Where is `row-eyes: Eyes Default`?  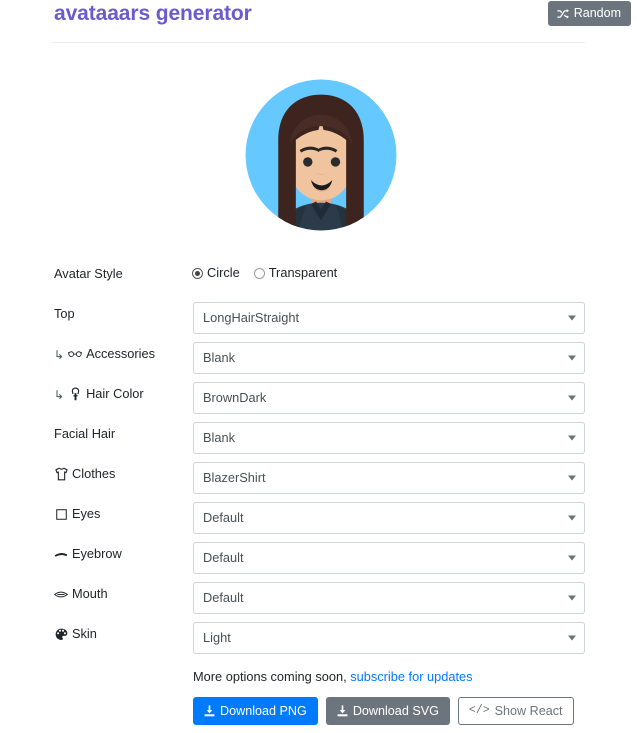
row-eyes: Eyes Default is located at coordinates (318, 522).